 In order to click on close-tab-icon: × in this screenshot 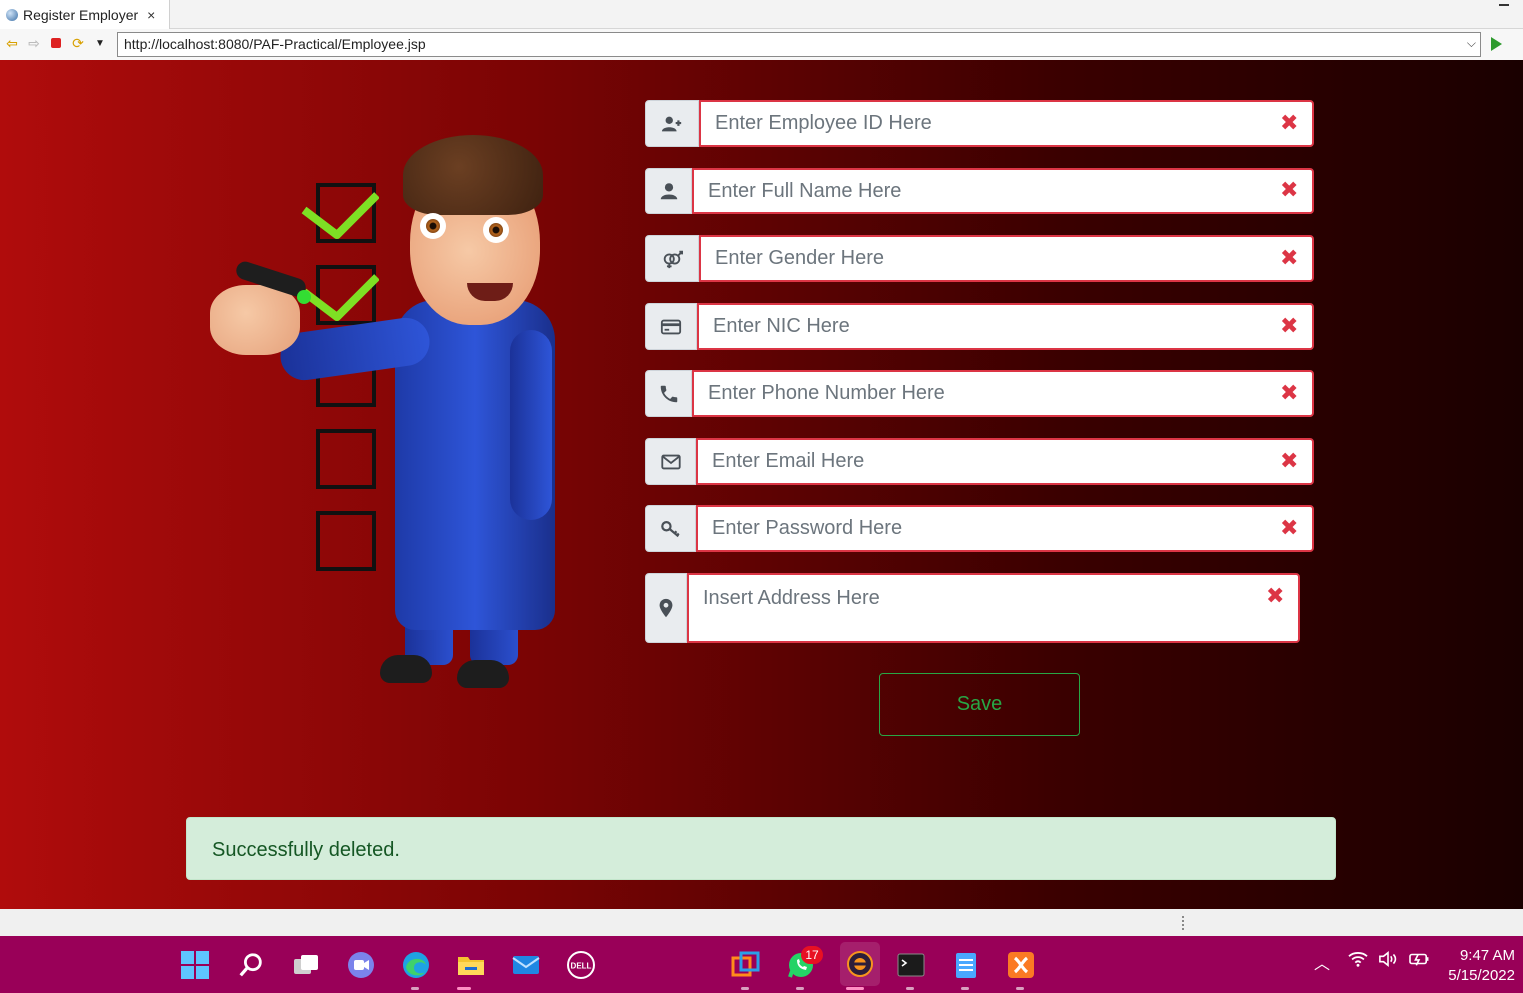, I will do `click(151, 15)`.